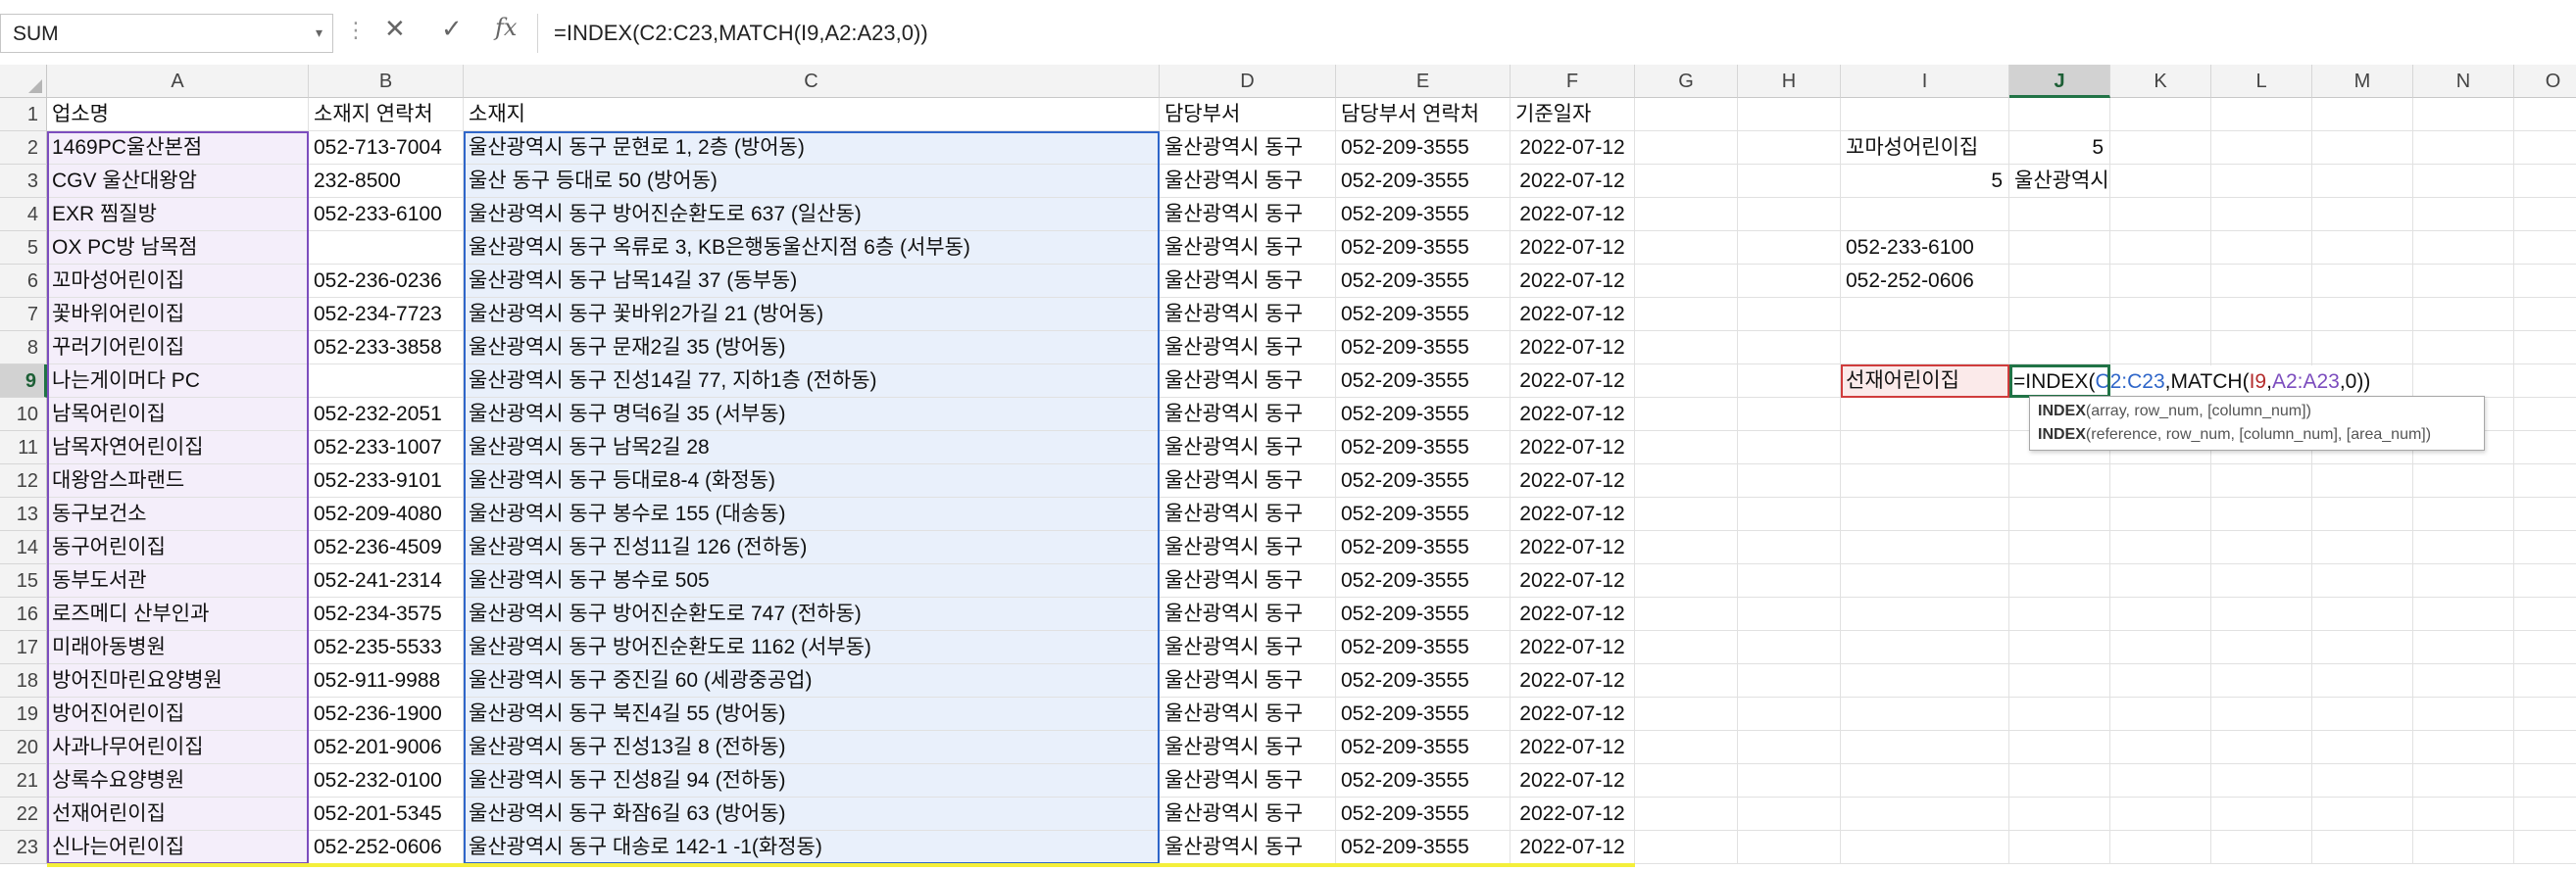 This screenshot has width=2576, height=871. What do you see at coordinates (2545, 248) in the screenshot?
I see `cell-o5` at bounding box center [2545, 248].